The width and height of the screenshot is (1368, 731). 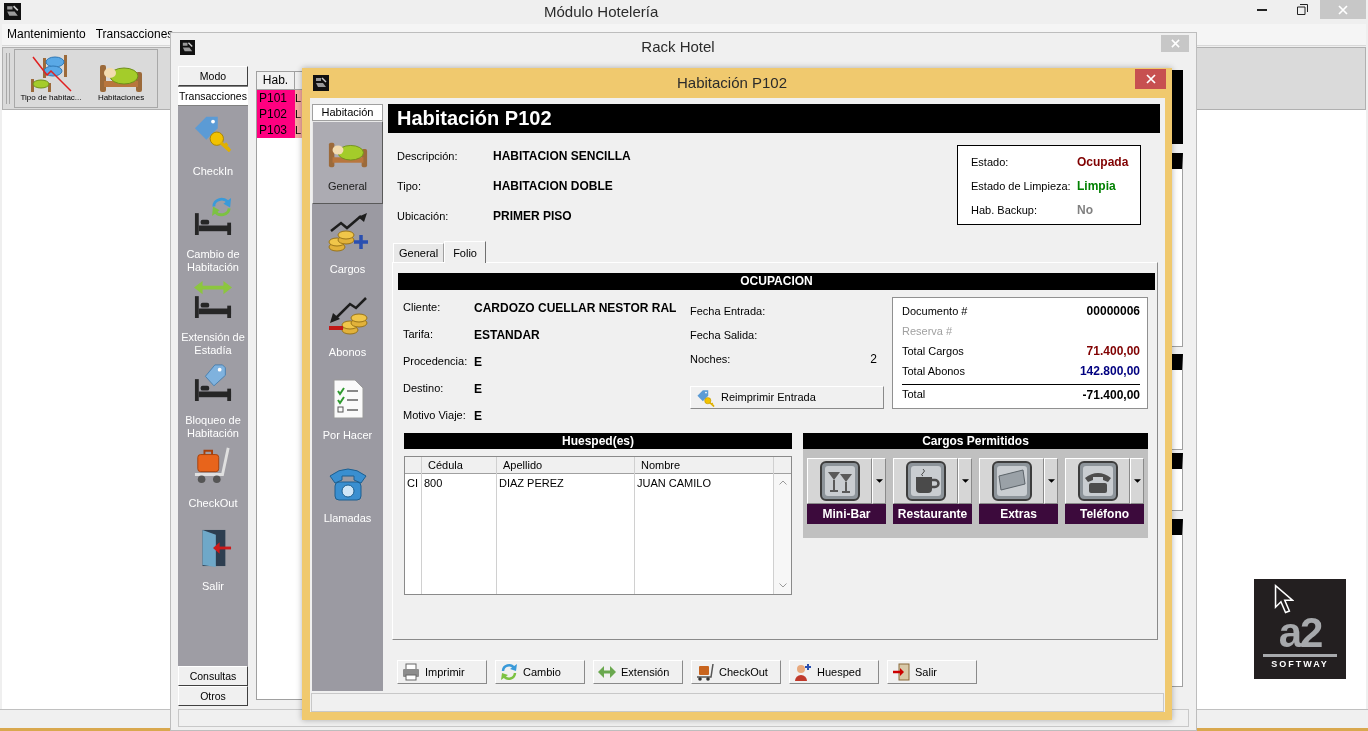 What do you see at coordinates (927, 331) in the screenshot?
I see `total-label: Reserva #` at bounding box center [927, 331].